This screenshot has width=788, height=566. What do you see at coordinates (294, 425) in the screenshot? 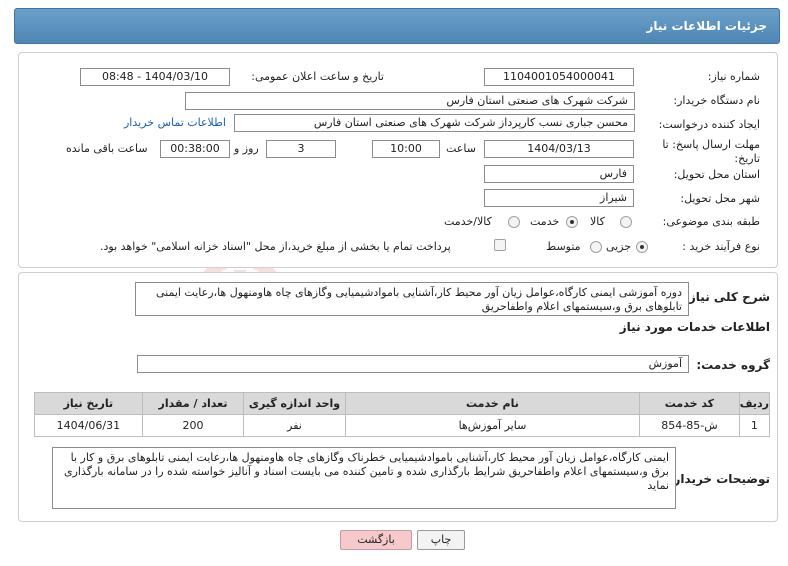
I see `cell-unit: نفر` at bounding box center [294, 425].